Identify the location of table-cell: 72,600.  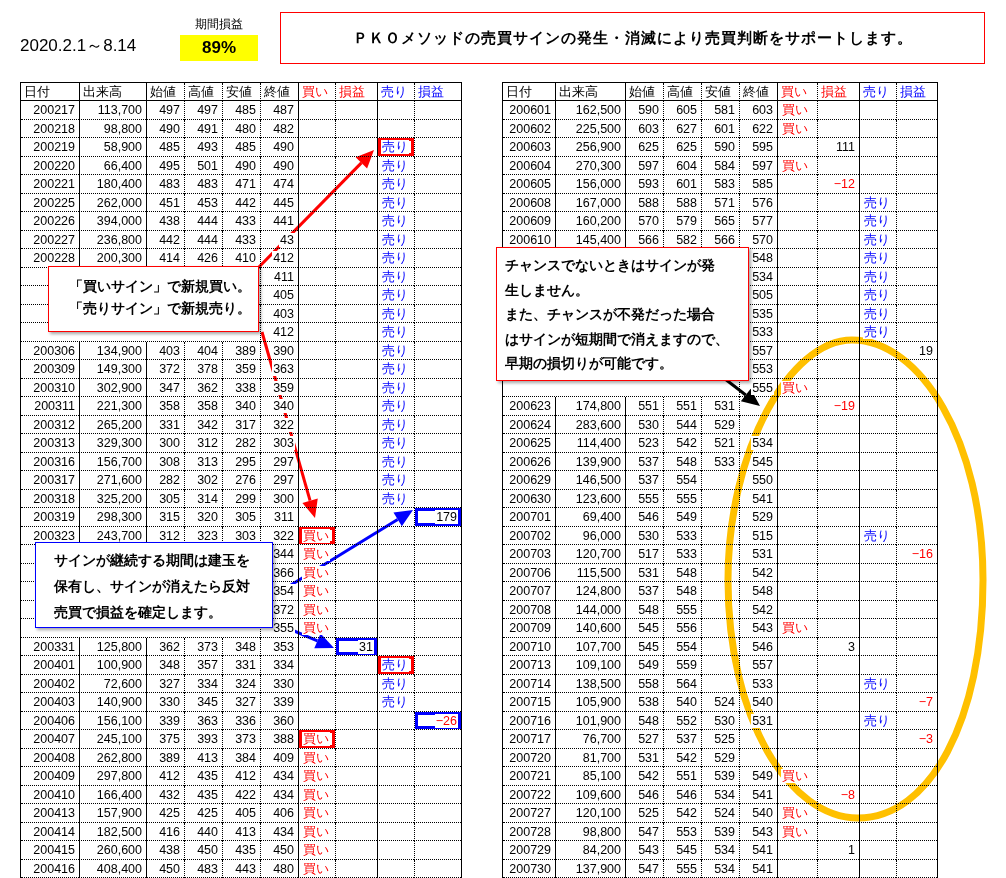
(112, 683).